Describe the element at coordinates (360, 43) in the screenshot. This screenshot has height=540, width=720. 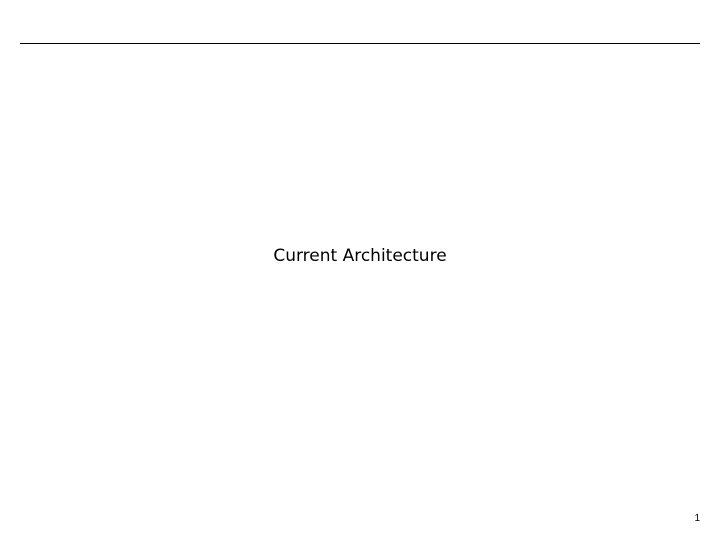
I see `header-divider-line` at that location.